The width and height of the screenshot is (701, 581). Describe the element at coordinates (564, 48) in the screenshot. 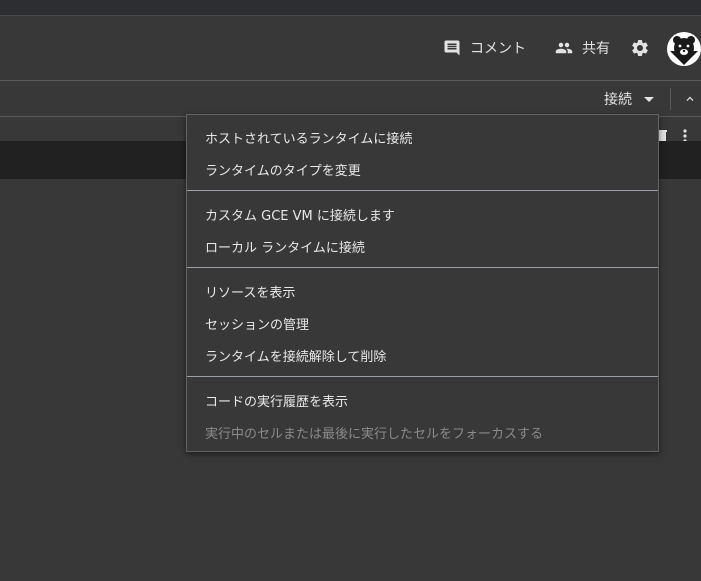

I see `people-icon` at that location.